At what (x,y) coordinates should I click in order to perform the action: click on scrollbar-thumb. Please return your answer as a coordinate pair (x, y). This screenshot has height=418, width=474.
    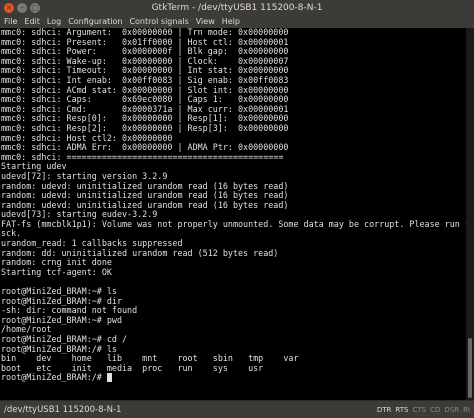
    Looking at the image, I should click on (470, 368).